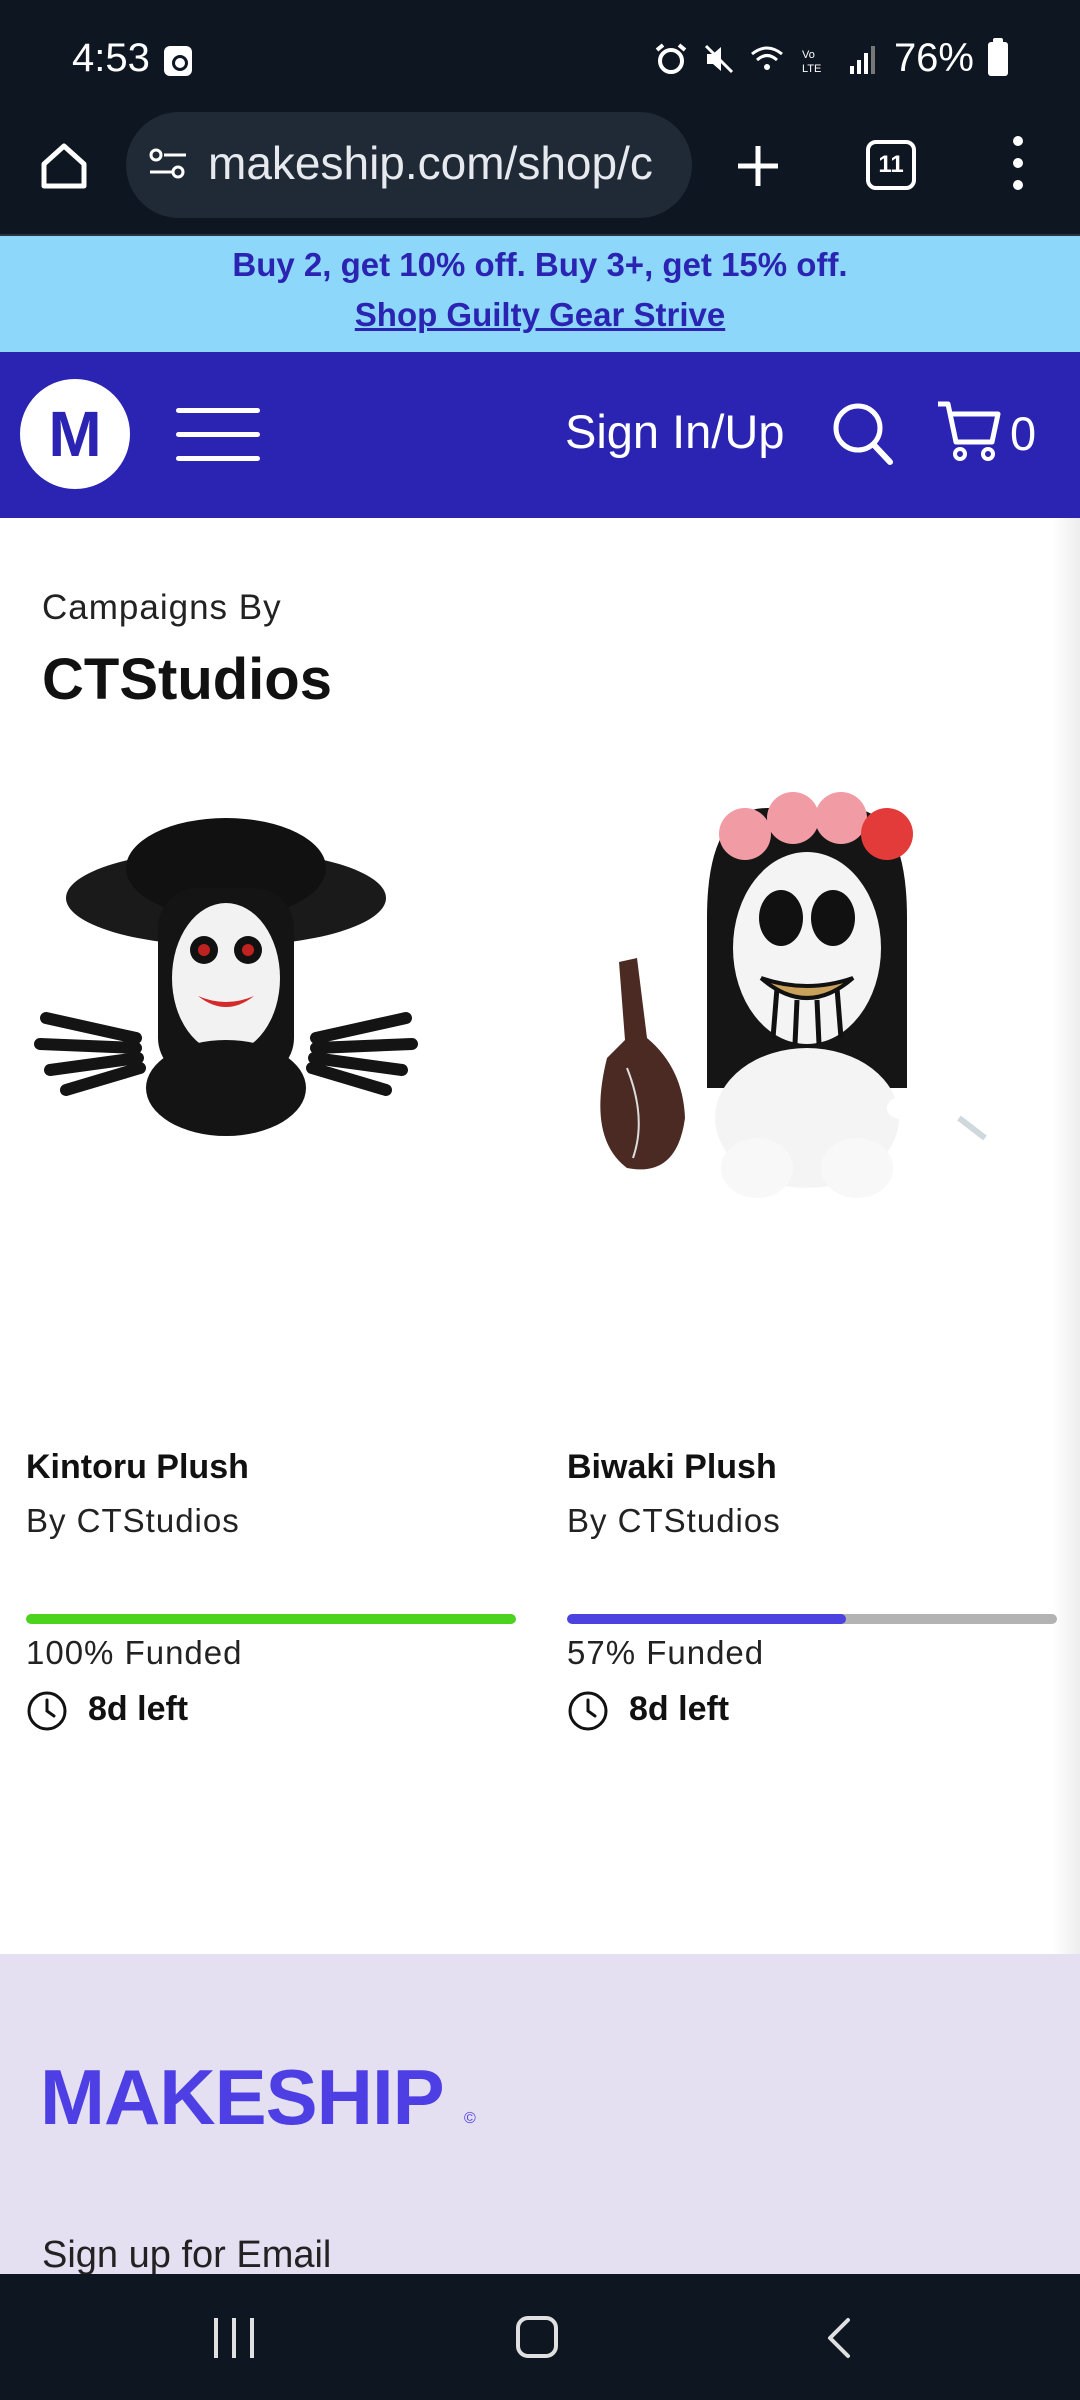 This screenshot has width=1080, height=2400. What do you see at coordinates (808, 55) in the screenshot?
I see `svg-text: Vo` at bounding box center [808, 55].